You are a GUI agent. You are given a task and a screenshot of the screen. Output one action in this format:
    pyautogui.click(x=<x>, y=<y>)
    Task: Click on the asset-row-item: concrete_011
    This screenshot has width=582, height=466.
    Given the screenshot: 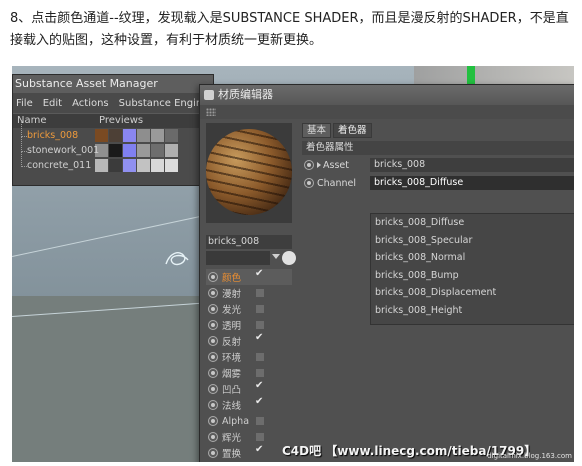 What is the action you would take?
    pyautogui.click(x=113, y=162)
    